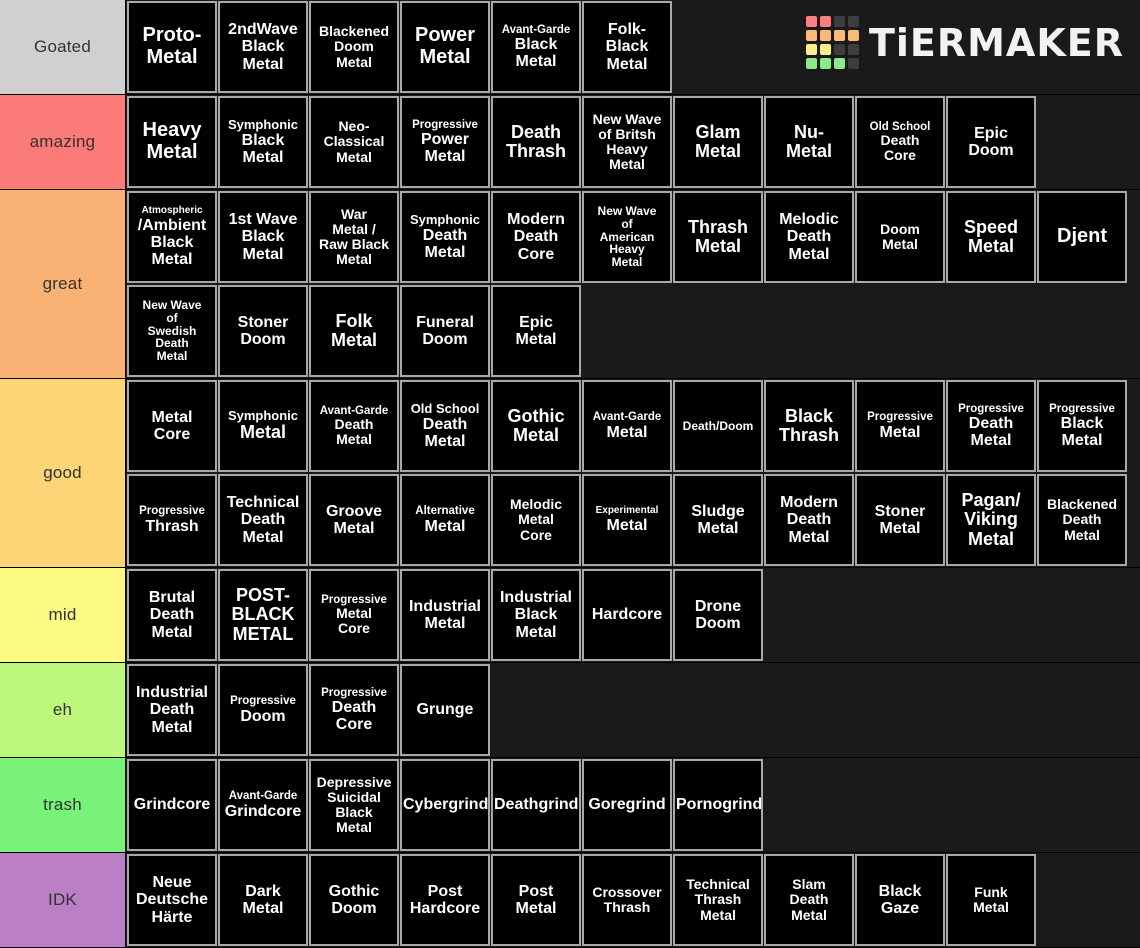  I want to click on tier-tile-label: Atmospheric/Ambient Black Metal, so click(172, 237).